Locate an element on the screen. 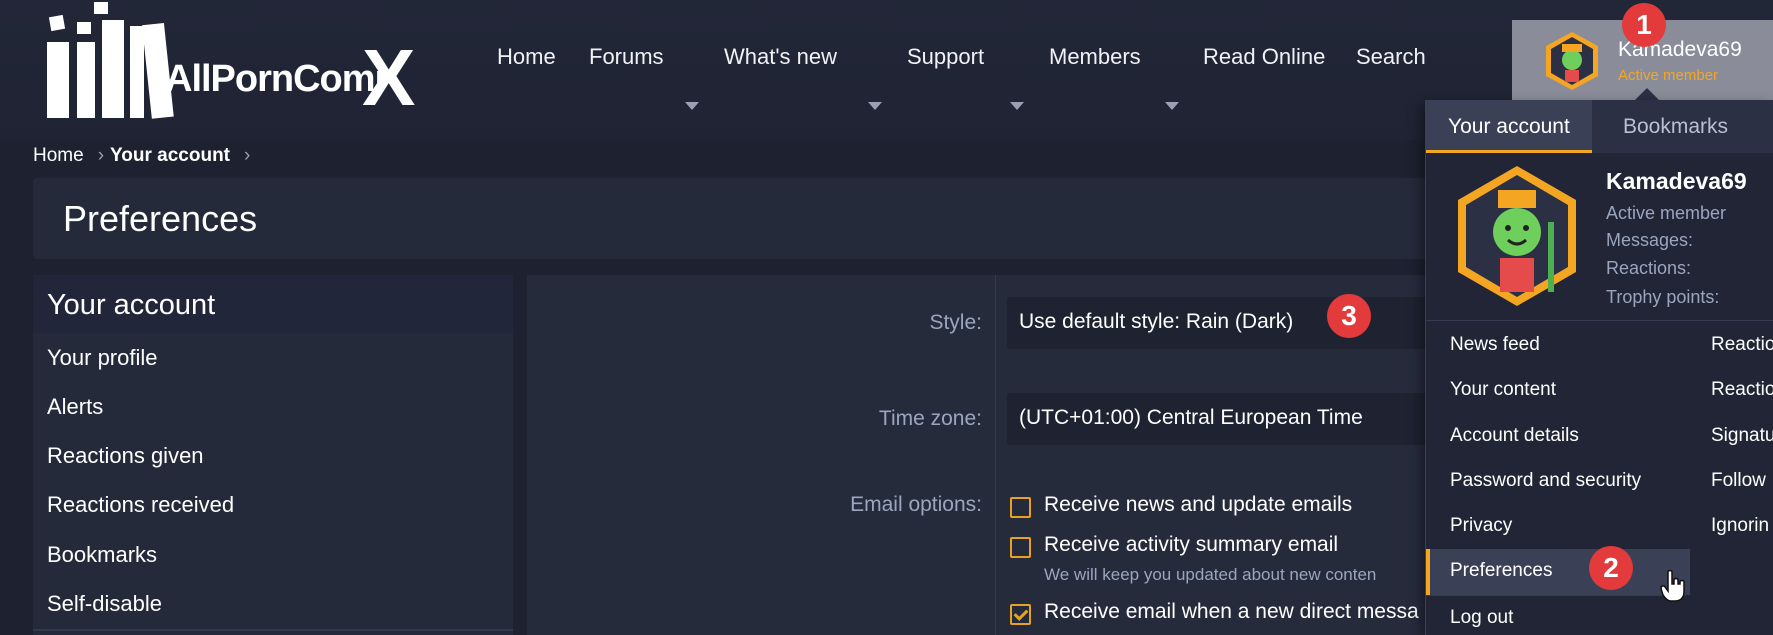  news-emails-checkbox is located at coordinates (1020, 507).